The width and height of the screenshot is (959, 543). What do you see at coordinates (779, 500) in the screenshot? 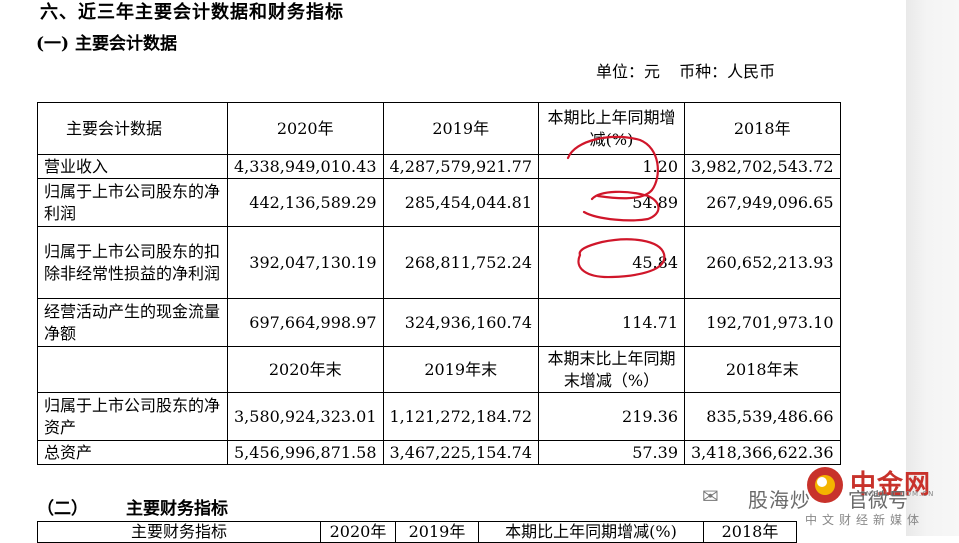
I see `watermark-channel: 股海炒` at bounding box center [779, 500].